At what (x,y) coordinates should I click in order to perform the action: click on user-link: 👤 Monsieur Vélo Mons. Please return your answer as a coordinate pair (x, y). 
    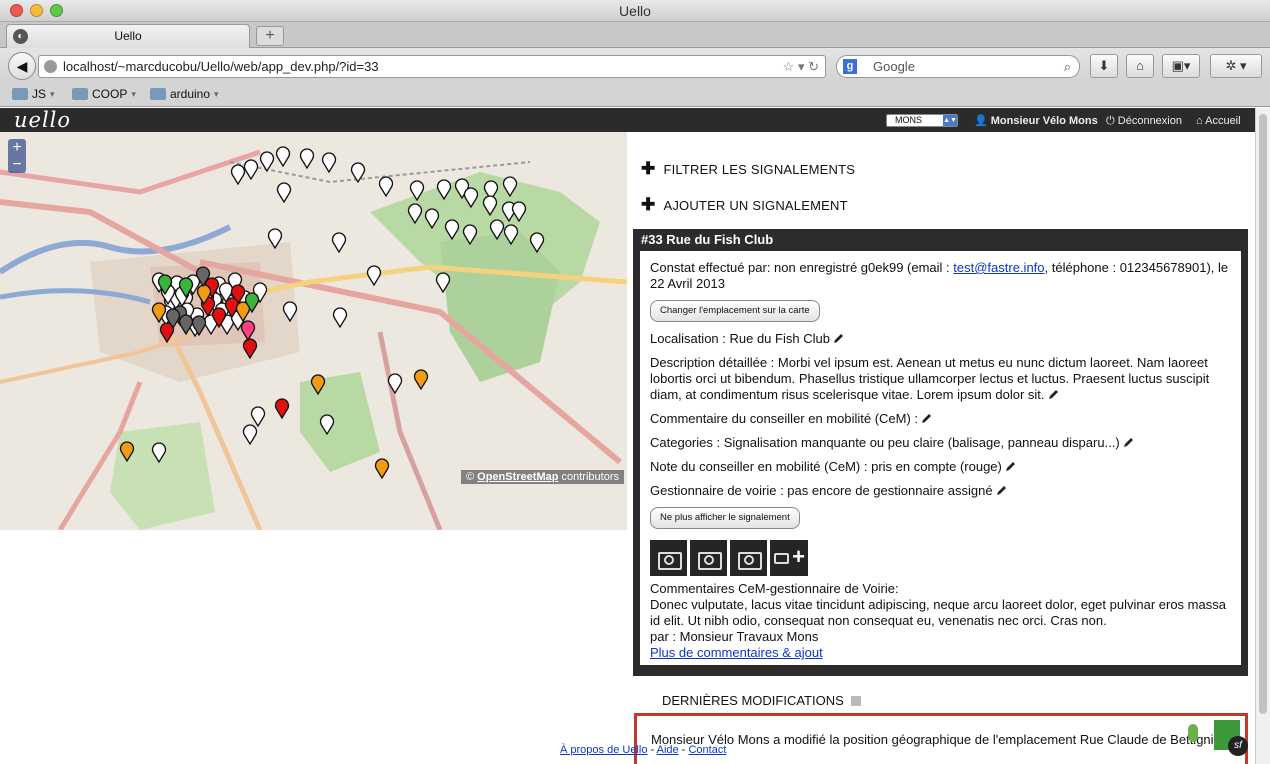
    Looking at the image, I should click on (1036, 121).